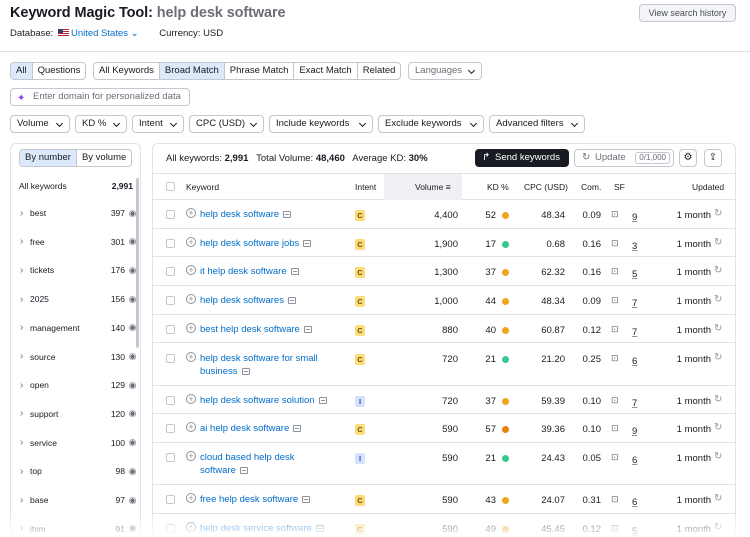 This screenshot has height=537, width=750. I want to click on update-button: ↻ Update 0/1,000, so click(624, 158).